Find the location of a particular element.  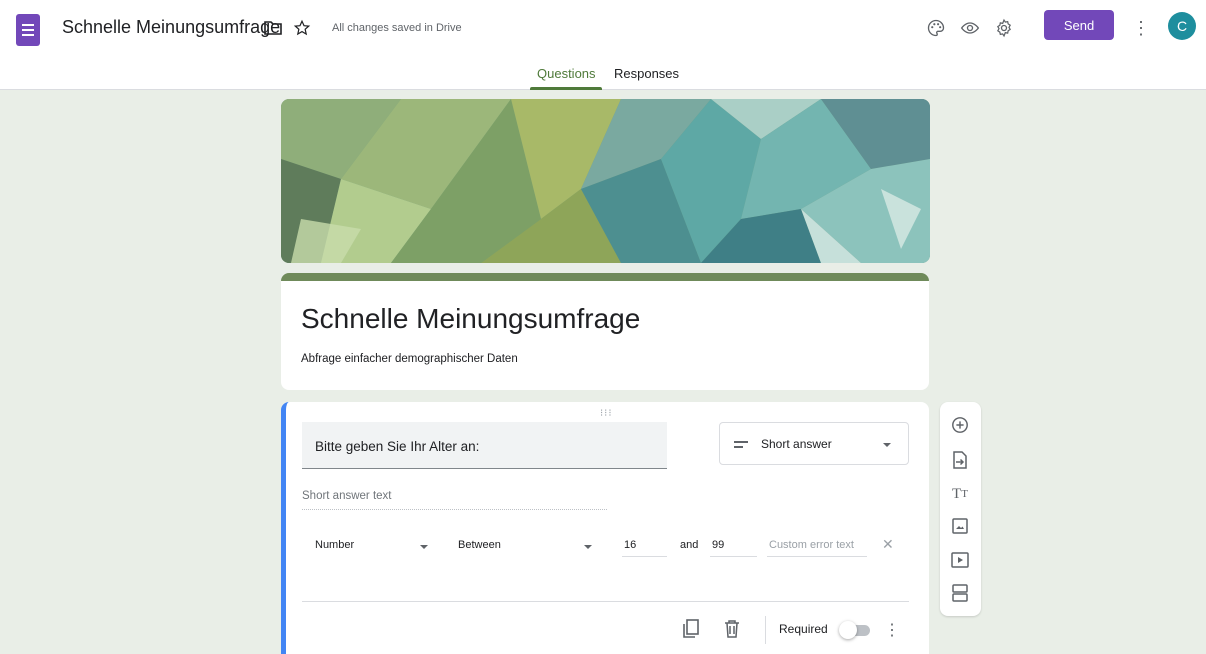

add-section-icon is located at coordinates (960, 593).